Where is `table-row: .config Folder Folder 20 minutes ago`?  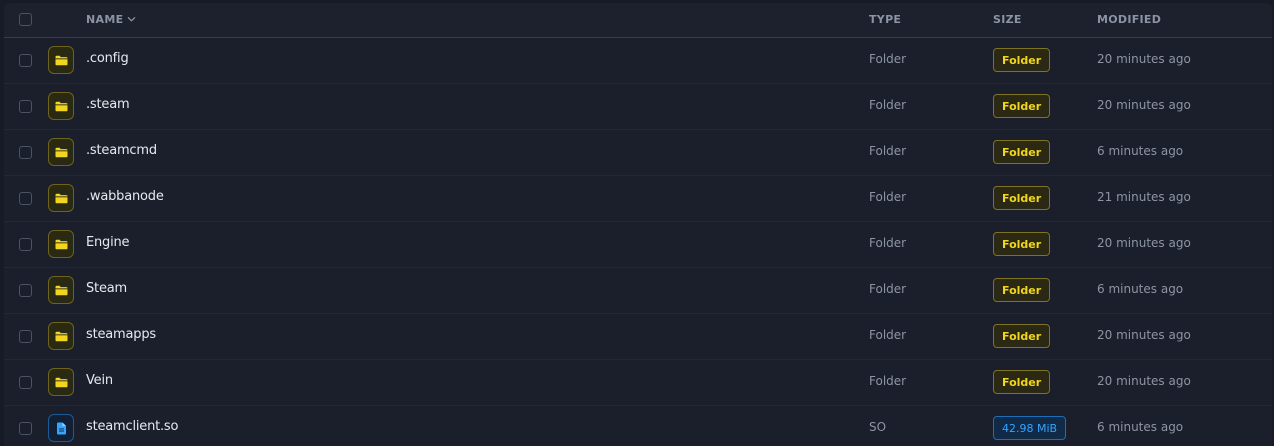 table-row: .config Folder Folder 20 minutes ago is located at coordinates (638, 61).